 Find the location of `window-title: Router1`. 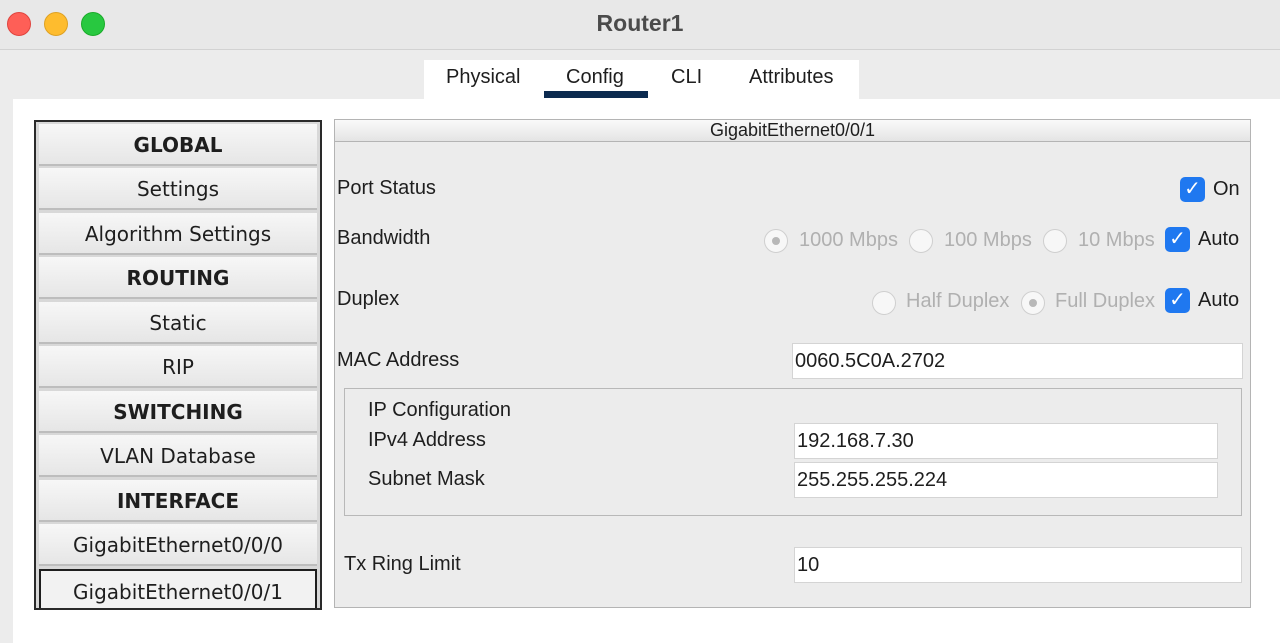

window-title: Router1 is located at coordinates (640, 23).